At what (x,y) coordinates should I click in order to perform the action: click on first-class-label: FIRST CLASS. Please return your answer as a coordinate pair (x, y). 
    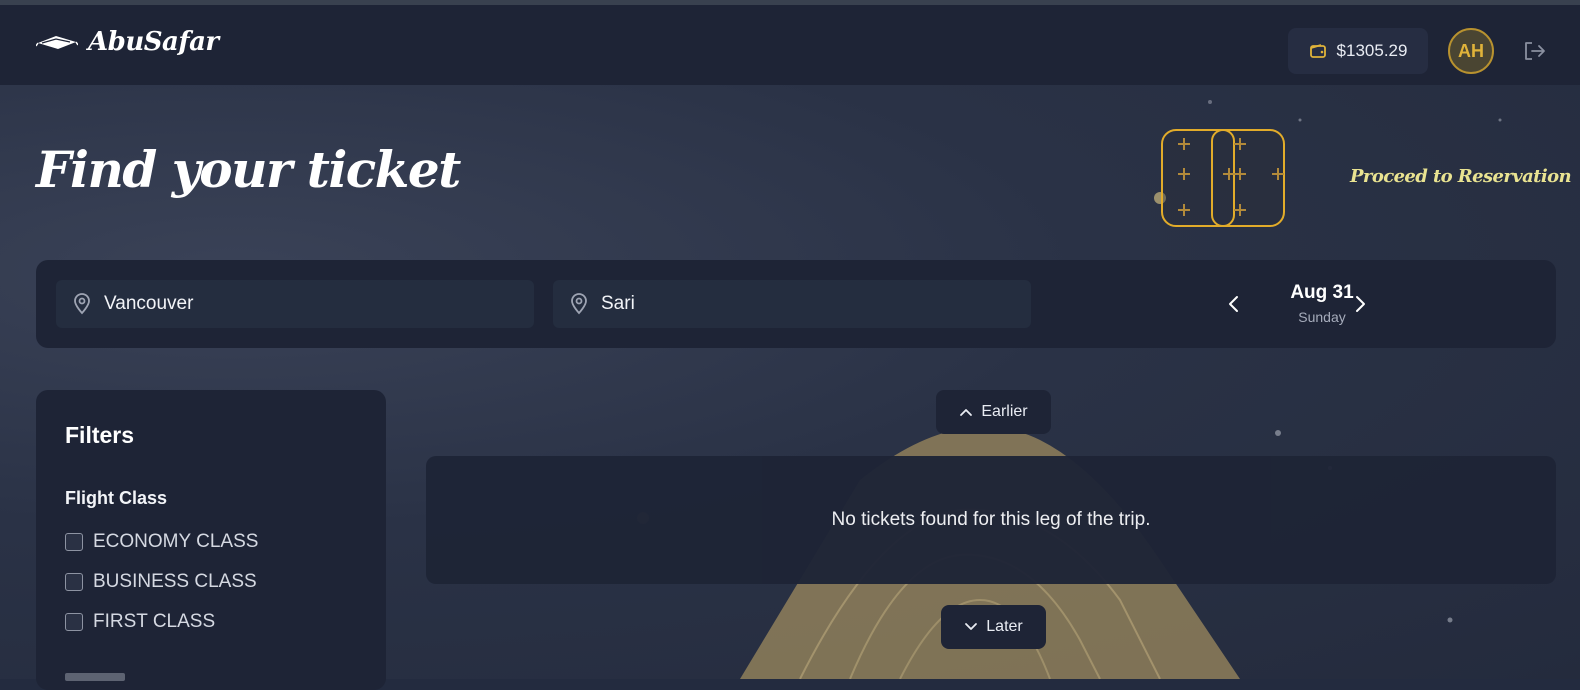
    Looking at the image, I should click on (154, 621).